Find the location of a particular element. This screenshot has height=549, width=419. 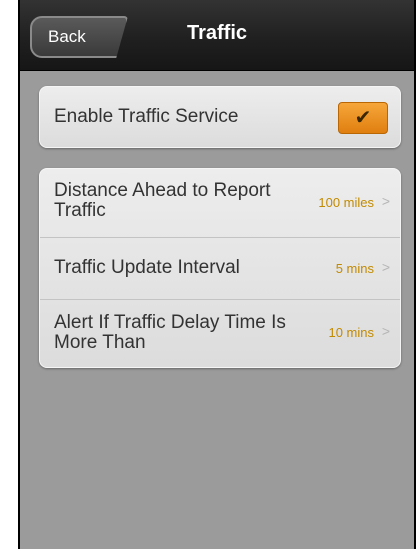

setting-value: 5 mins is located at coordinates (354, 268).